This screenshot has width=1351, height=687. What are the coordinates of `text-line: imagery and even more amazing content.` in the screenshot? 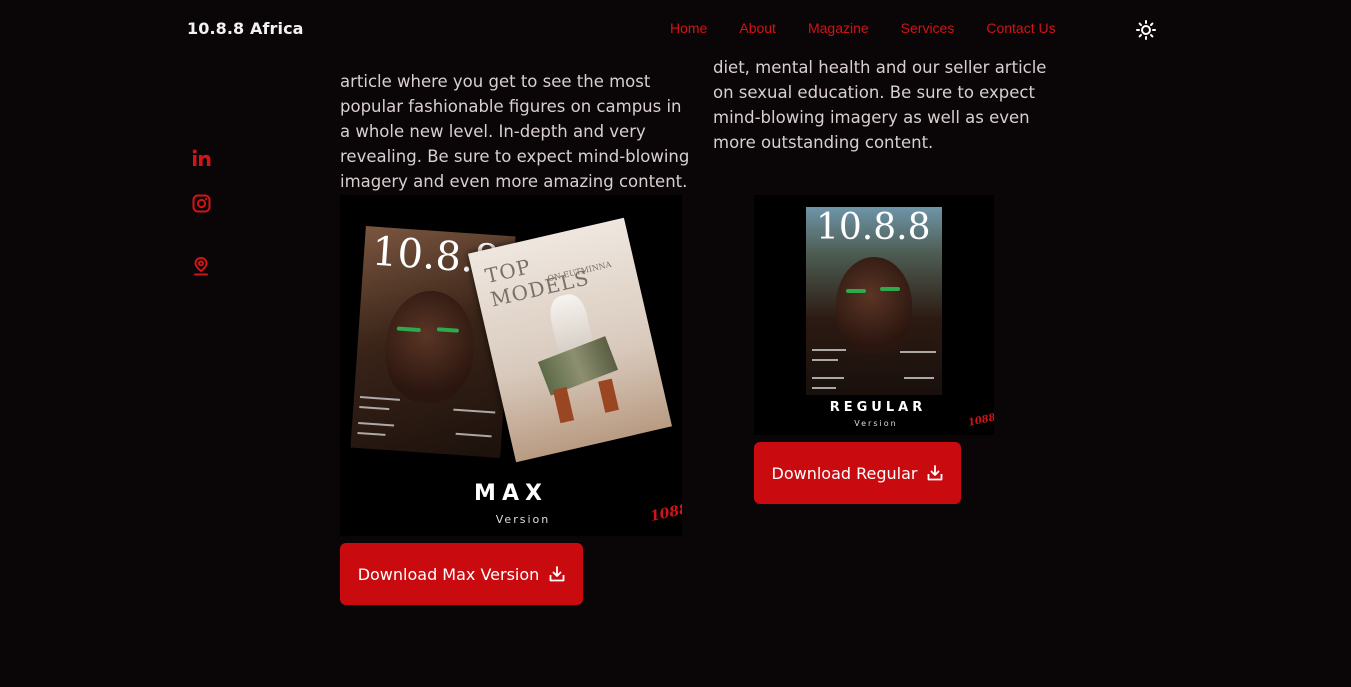 It's located at (514, 181).